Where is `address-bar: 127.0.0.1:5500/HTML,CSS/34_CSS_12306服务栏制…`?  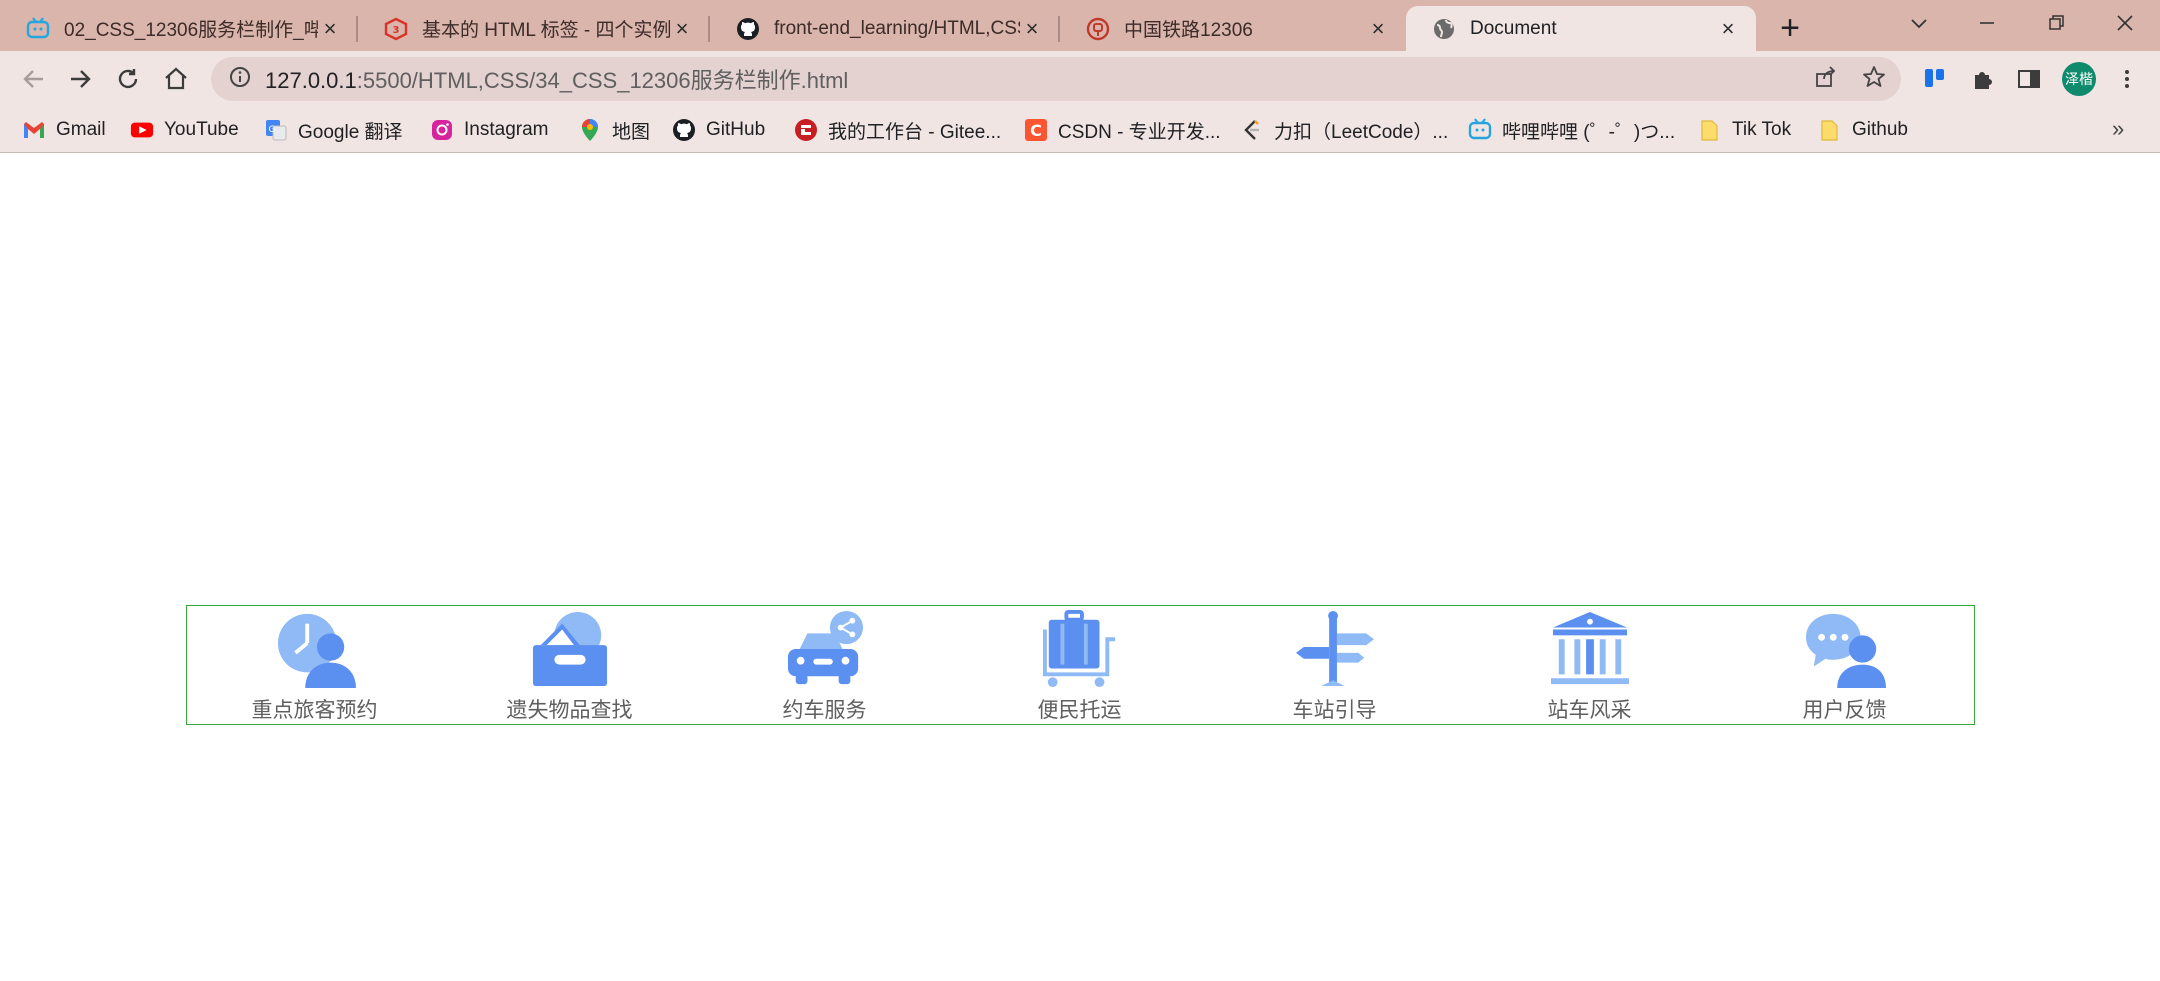
address-bar: 127.0.0.1:5500/HTML,CSS/34_CSS_12306服务栏制… is located at coordinates (1056, 79).